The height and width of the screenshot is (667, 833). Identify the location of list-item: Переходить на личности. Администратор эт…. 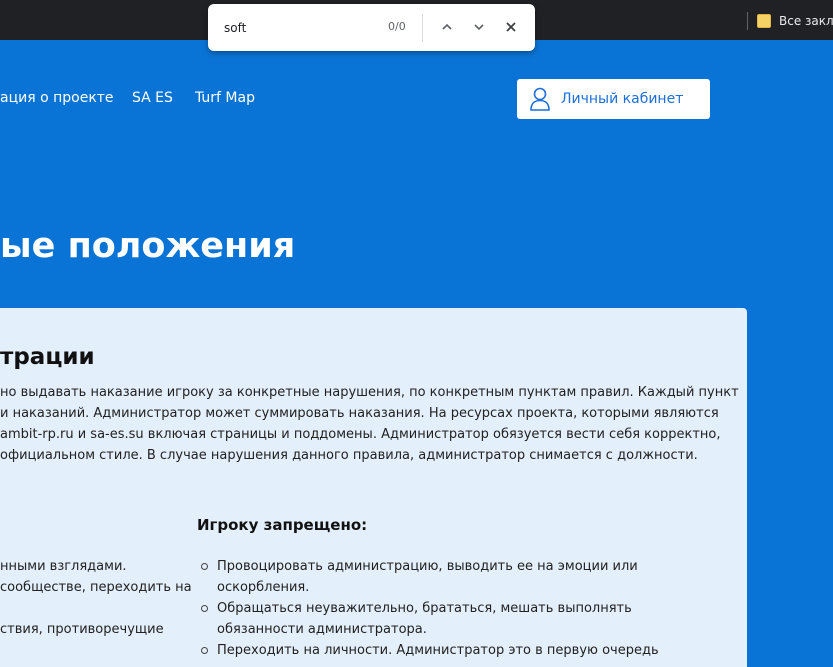
(467, 650).